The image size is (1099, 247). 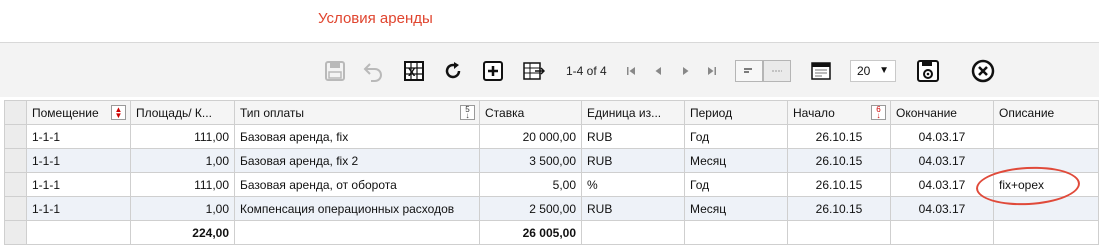 I want to click on prev-page-button, so click(x=658, y=71).